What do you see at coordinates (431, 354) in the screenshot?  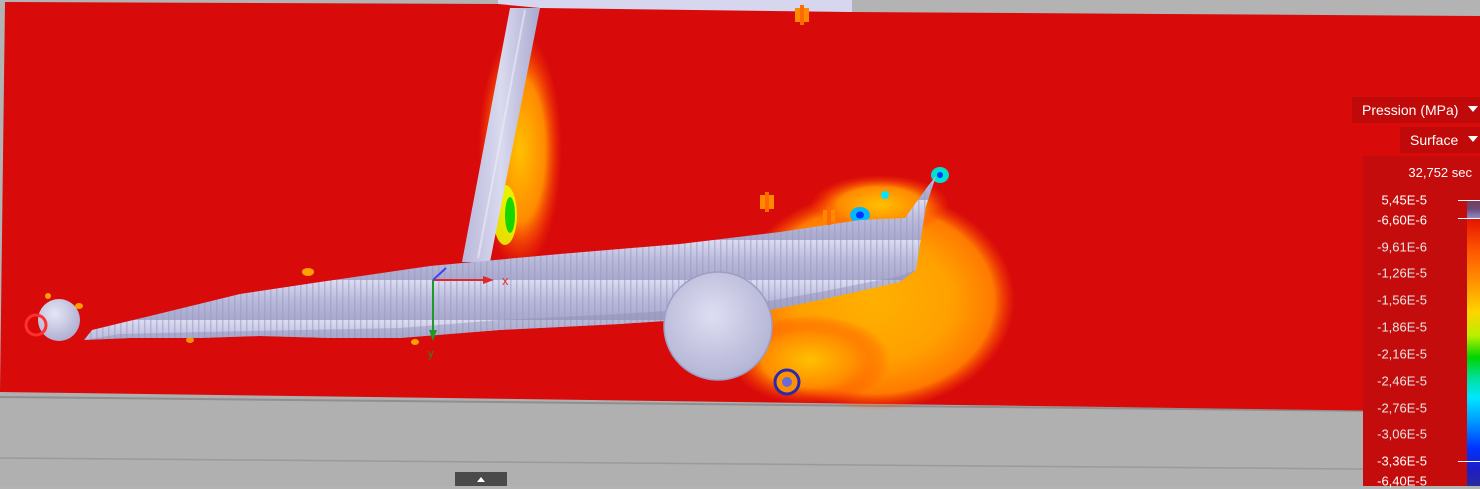 I see `y-axis-label: y` at bounding box center [431, 354].